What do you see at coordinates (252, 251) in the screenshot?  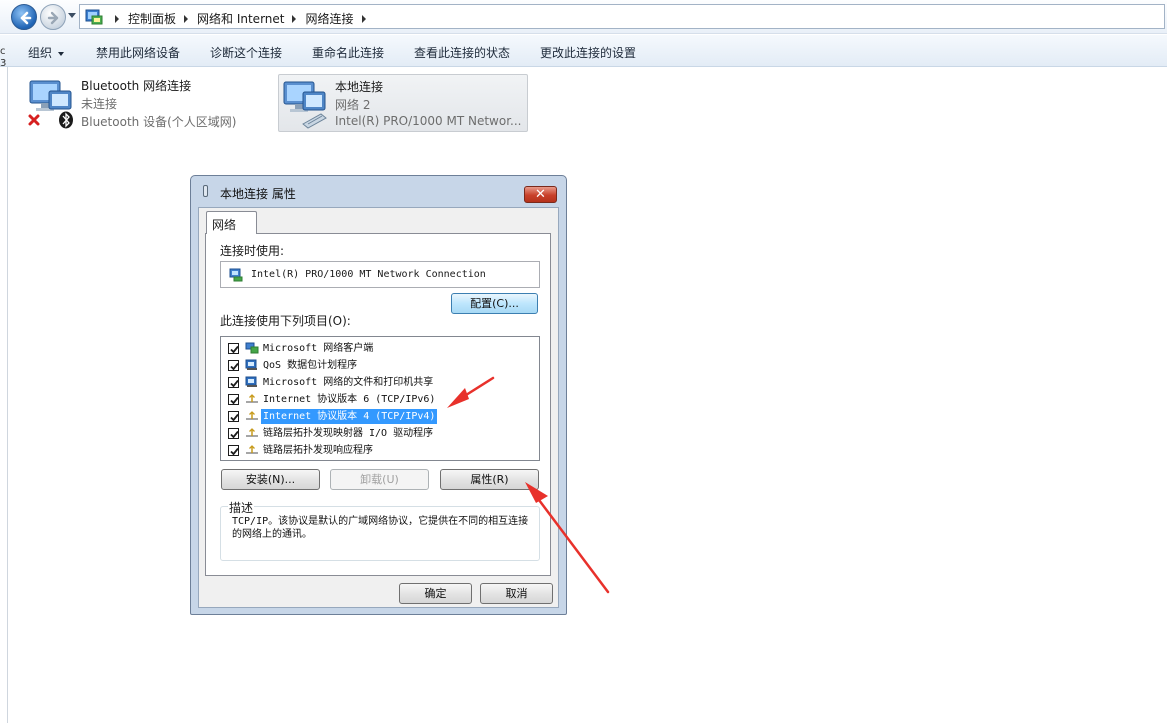 I see `connect-using-label: 连接时使用:` at bounding box center [252, 251].